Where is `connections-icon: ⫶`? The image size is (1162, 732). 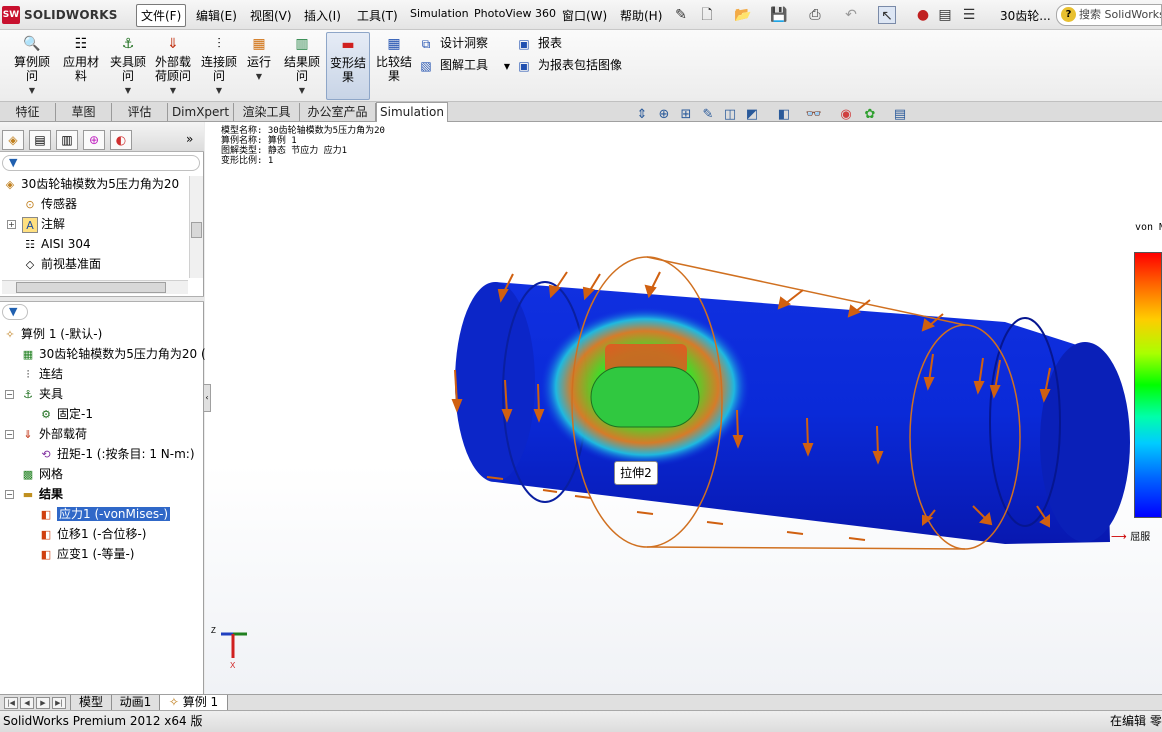
connections-icon: ⫶ is located at coordinates (28, 374).